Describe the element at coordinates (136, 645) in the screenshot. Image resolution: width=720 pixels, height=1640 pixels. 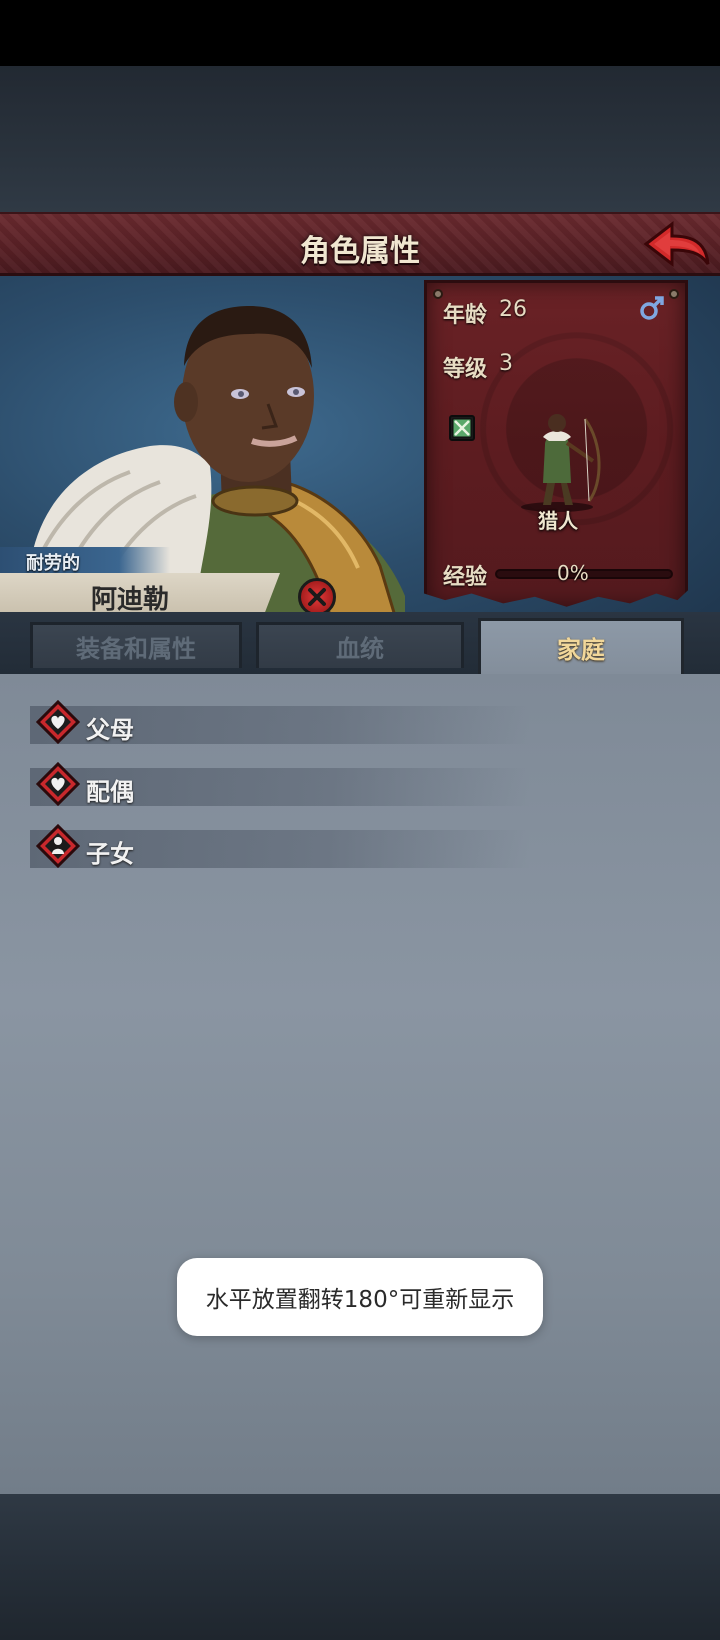
I see `tab-equipment-attributes: 装备和属性` at that location.